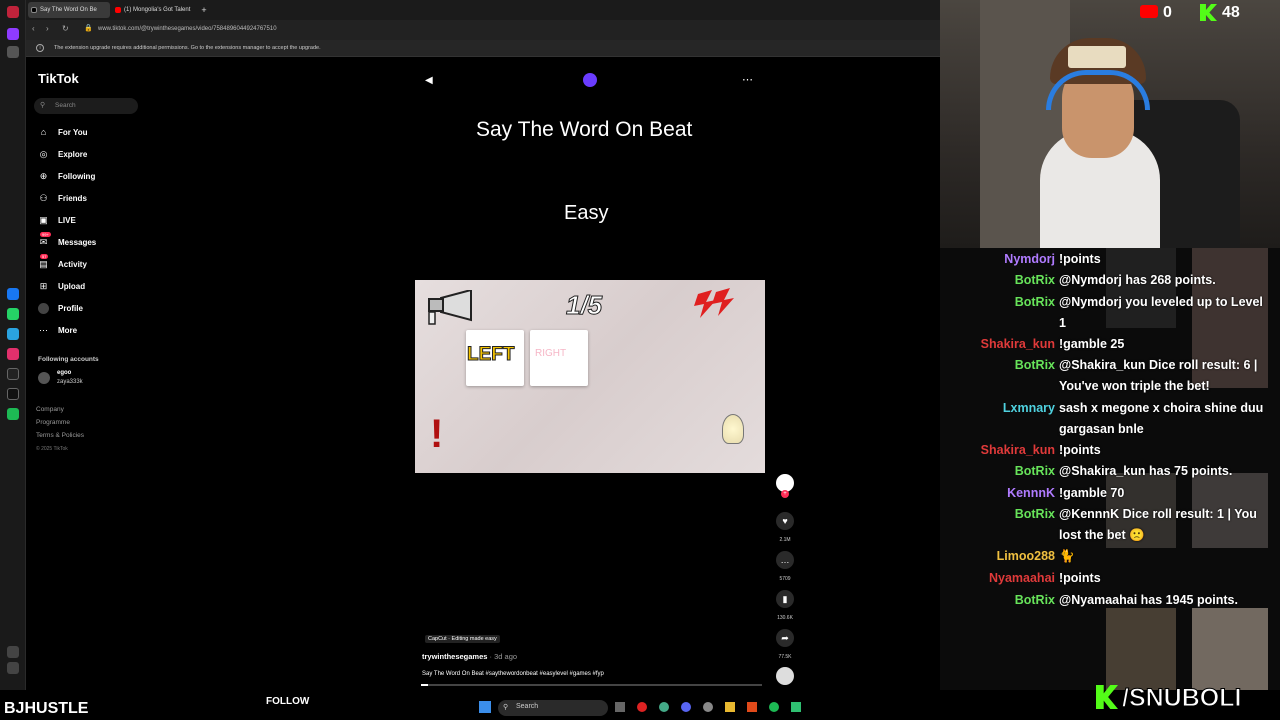 The height and width of the screenshot is (720, 1280). I want to click on nav-profile: Profile, so click(91, 310).